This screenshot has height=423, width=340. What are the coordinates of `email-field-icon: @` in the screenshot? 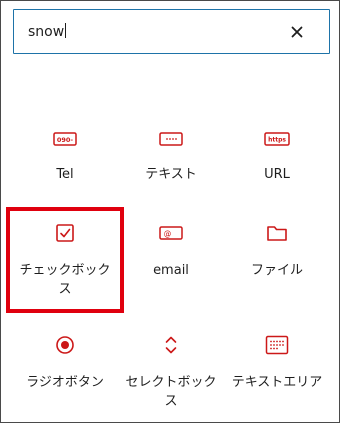 It's located at (171, 233).